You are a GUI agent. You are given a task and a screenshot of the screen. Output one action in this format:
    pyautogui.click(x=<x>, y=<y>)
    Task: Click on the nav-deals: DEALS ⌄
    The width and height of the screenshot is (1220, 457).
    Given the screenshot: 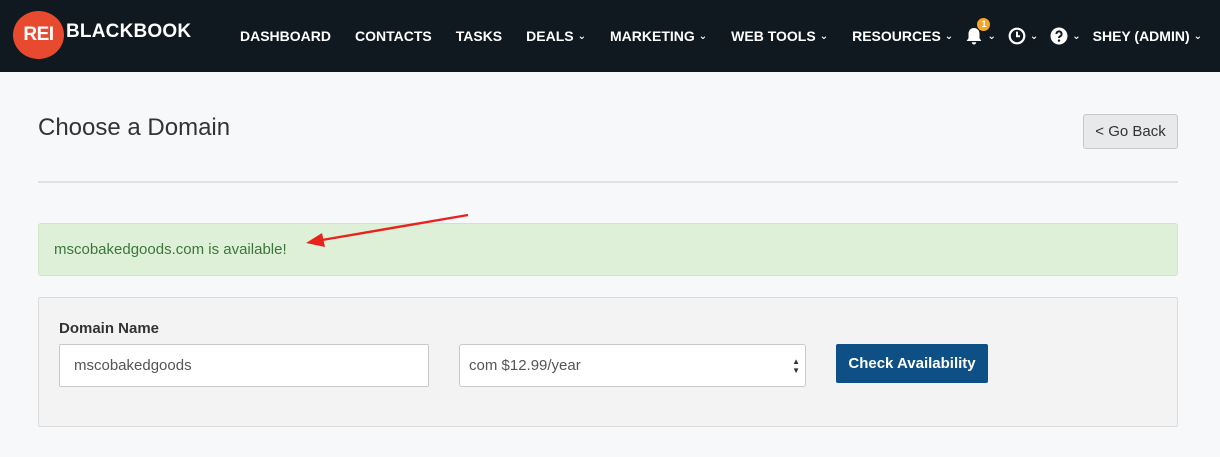 What is the action you would take?
    pyautogui.click(x=556, y=36)
    